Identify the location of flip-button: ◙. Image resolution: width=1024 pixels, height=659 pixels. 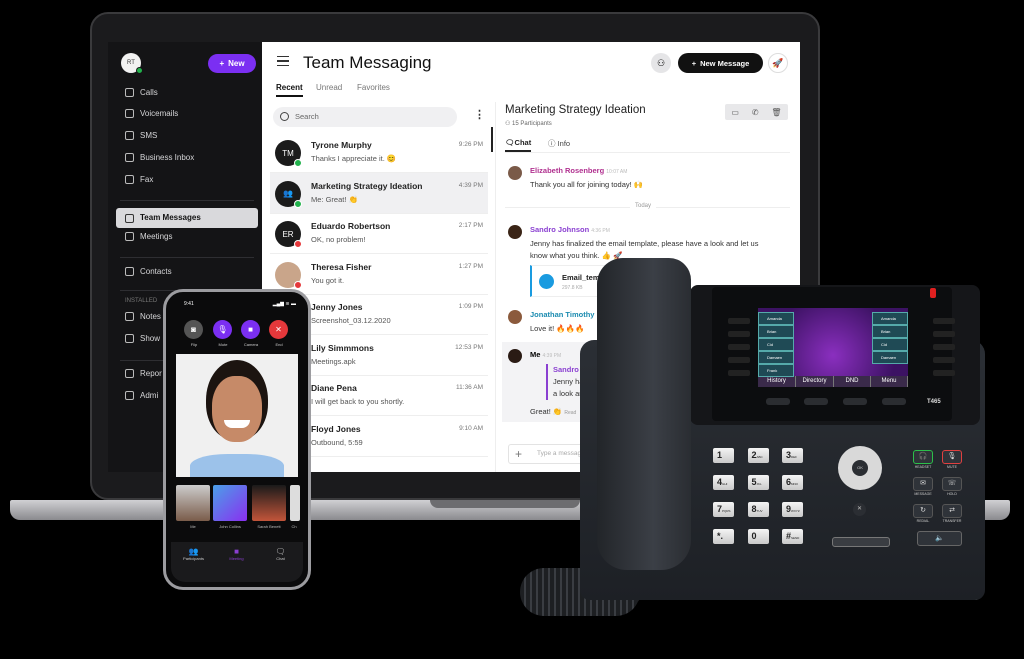
(193, 329).